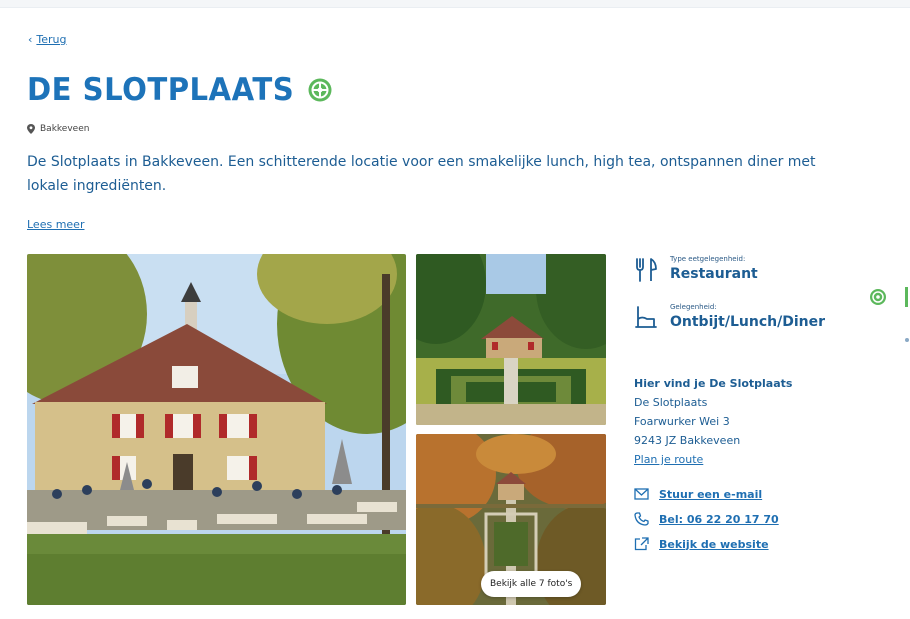 The height and width of the screenshot is (619, 910). What do you see at coordinates (719, 519) in the screenshot?
I see `phone-label: Bel: 06 22 20 17 70` at bounding box center [719, 519].